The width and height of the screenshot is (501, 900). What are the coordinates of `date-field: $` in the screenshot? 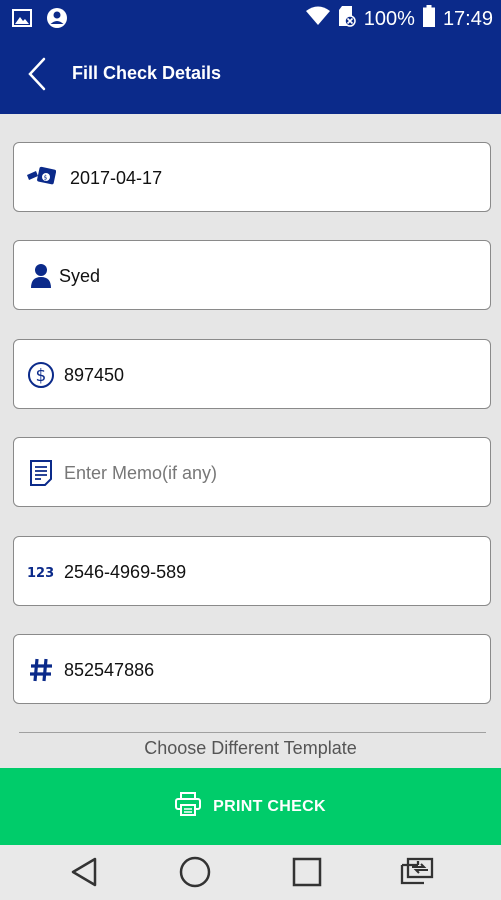 It's located at (252, 177).